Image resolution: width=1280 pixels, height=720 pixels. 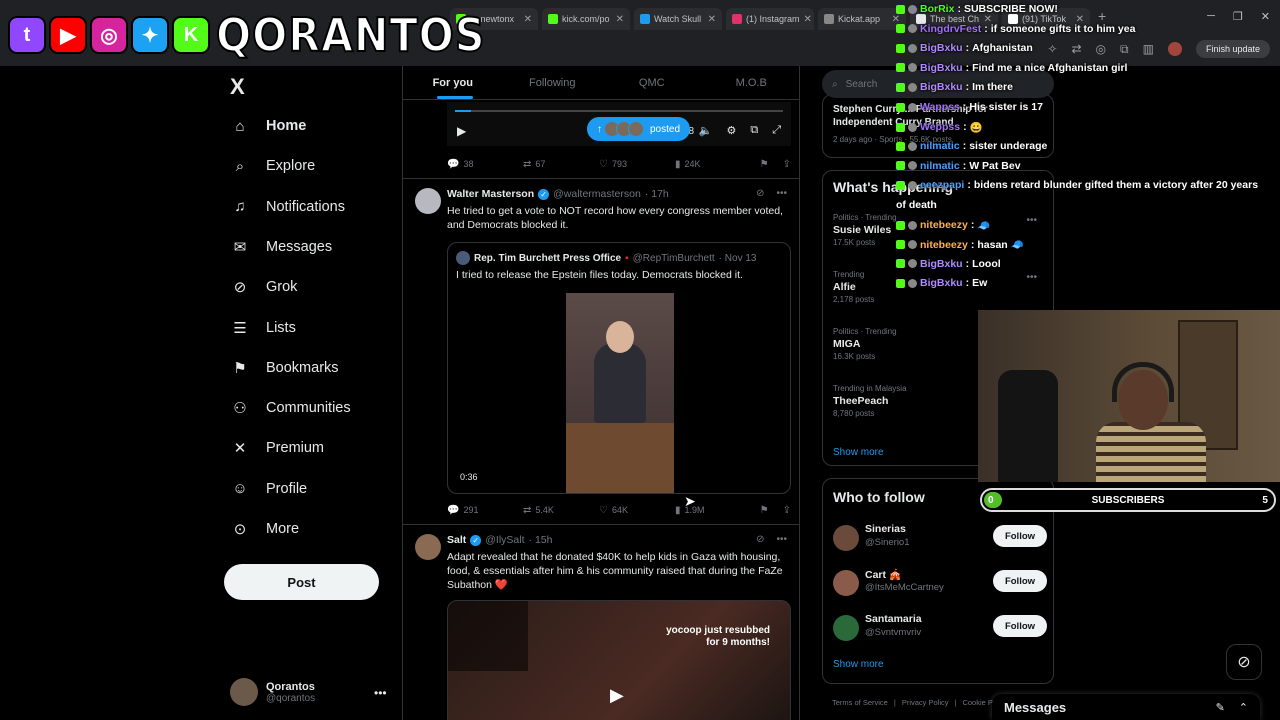 I want to click on browser-tab: kick.com/po ✕, so click(x=586, y=19).